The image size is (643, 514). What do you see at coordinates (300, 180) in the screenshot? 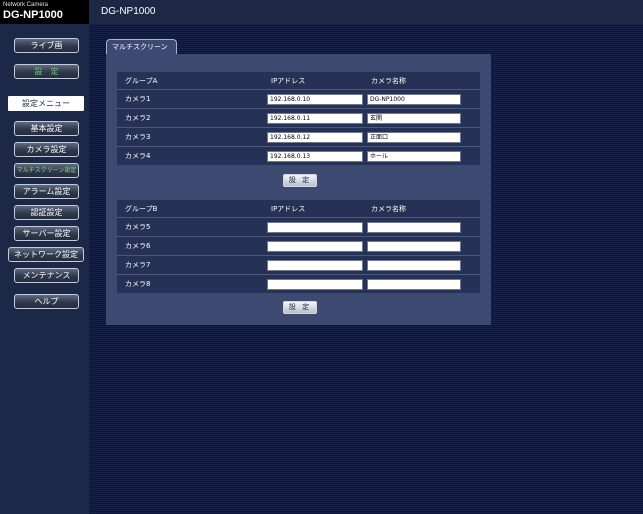
I see `group-a-set-button: 設 定` at bounding box center [300, 180].